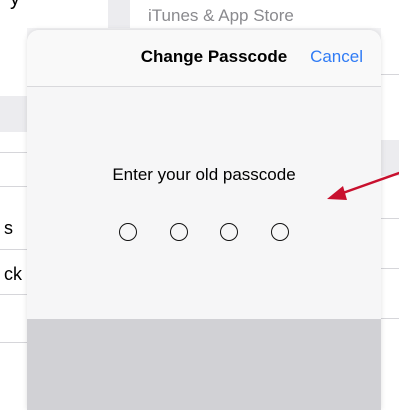  I want to click on background-left-item-2: ck, so click(13, 274).